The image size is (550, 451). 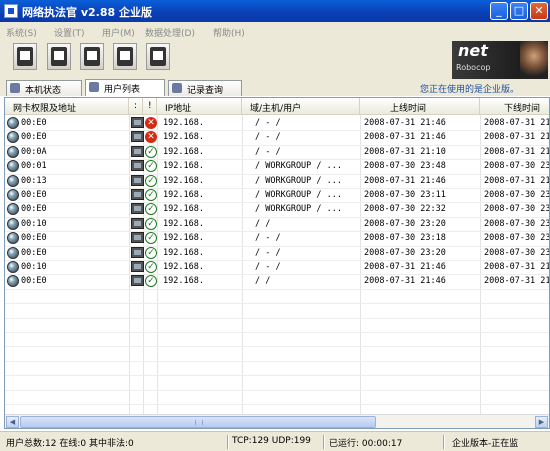 I want to click on scroll-right-icon: ▶, so click(x=541, y=422).